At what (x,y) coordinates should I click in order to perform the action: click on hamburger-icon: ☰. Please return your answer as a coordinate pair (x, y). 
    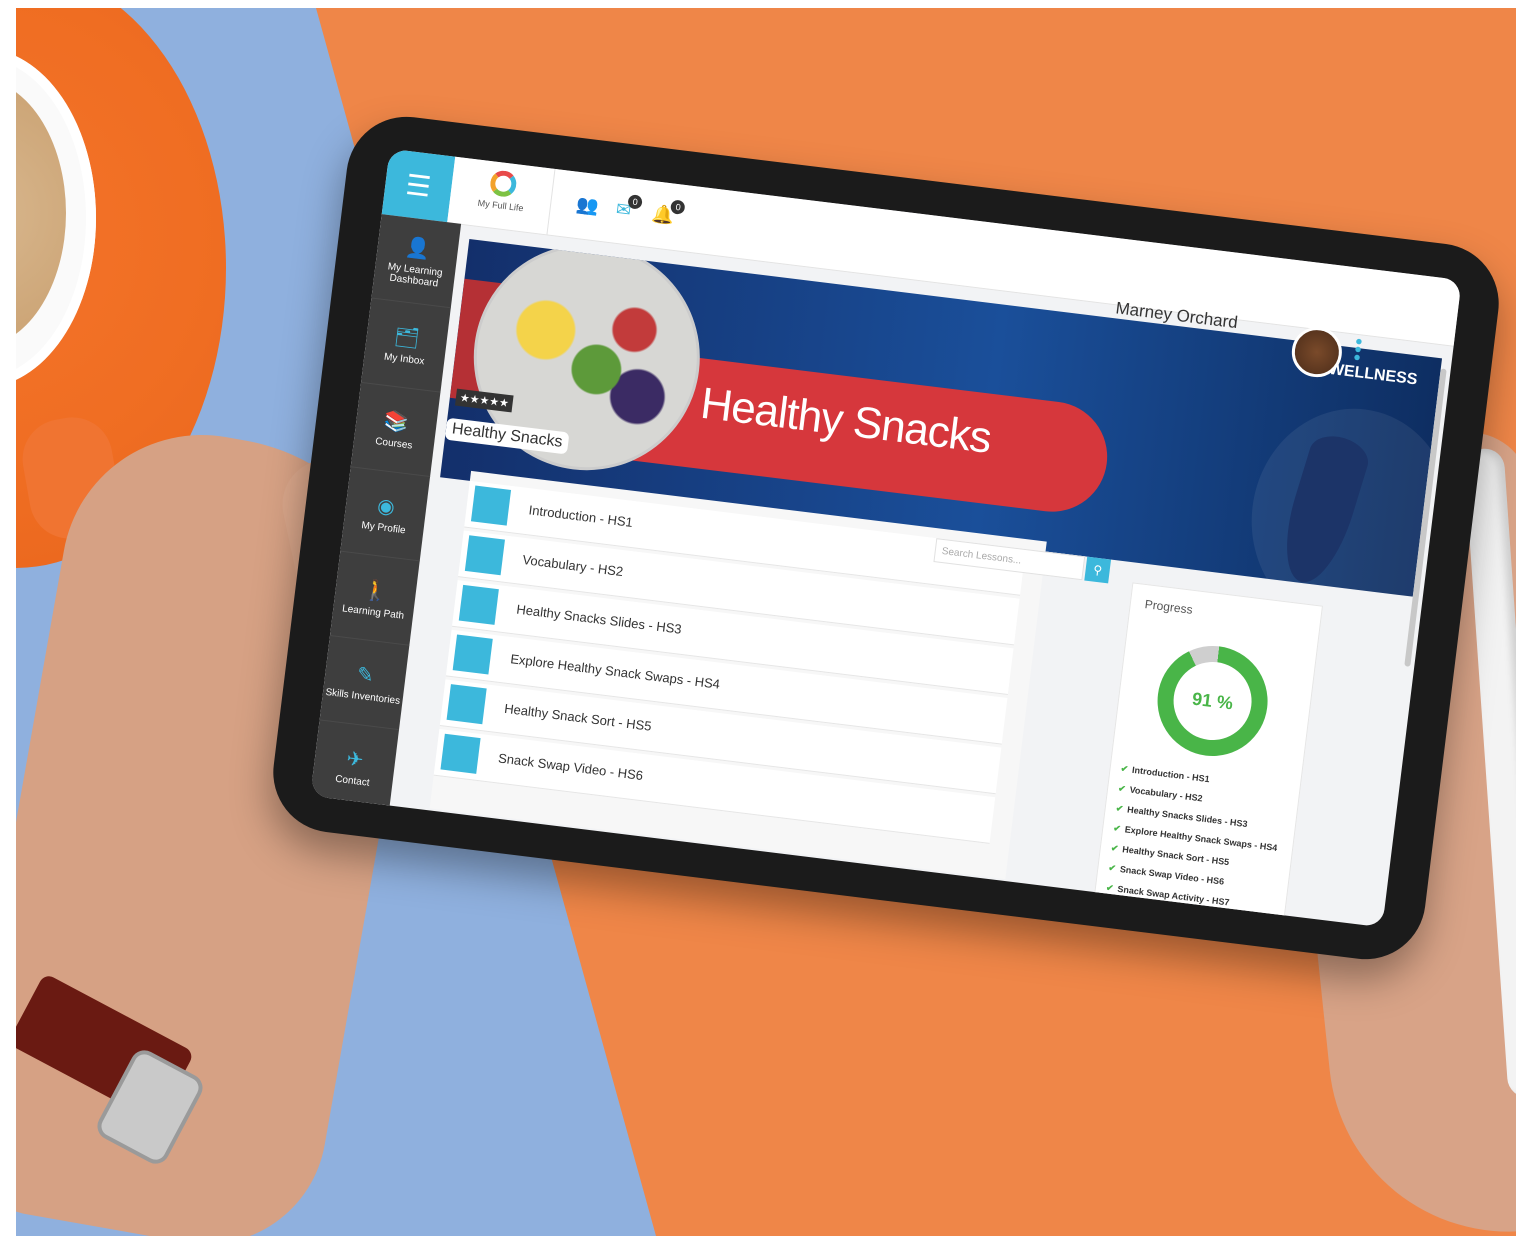
    Looking at the image, I should click on (418, 185).